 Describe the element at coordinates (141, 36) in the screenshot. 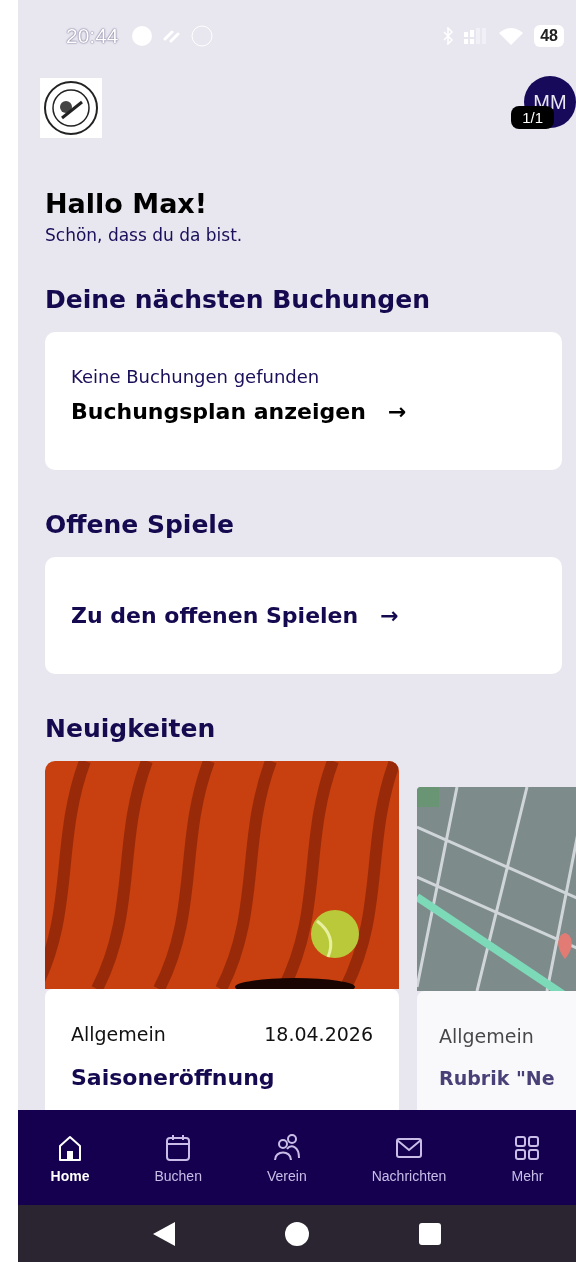

I see `dot-icon` at that location.